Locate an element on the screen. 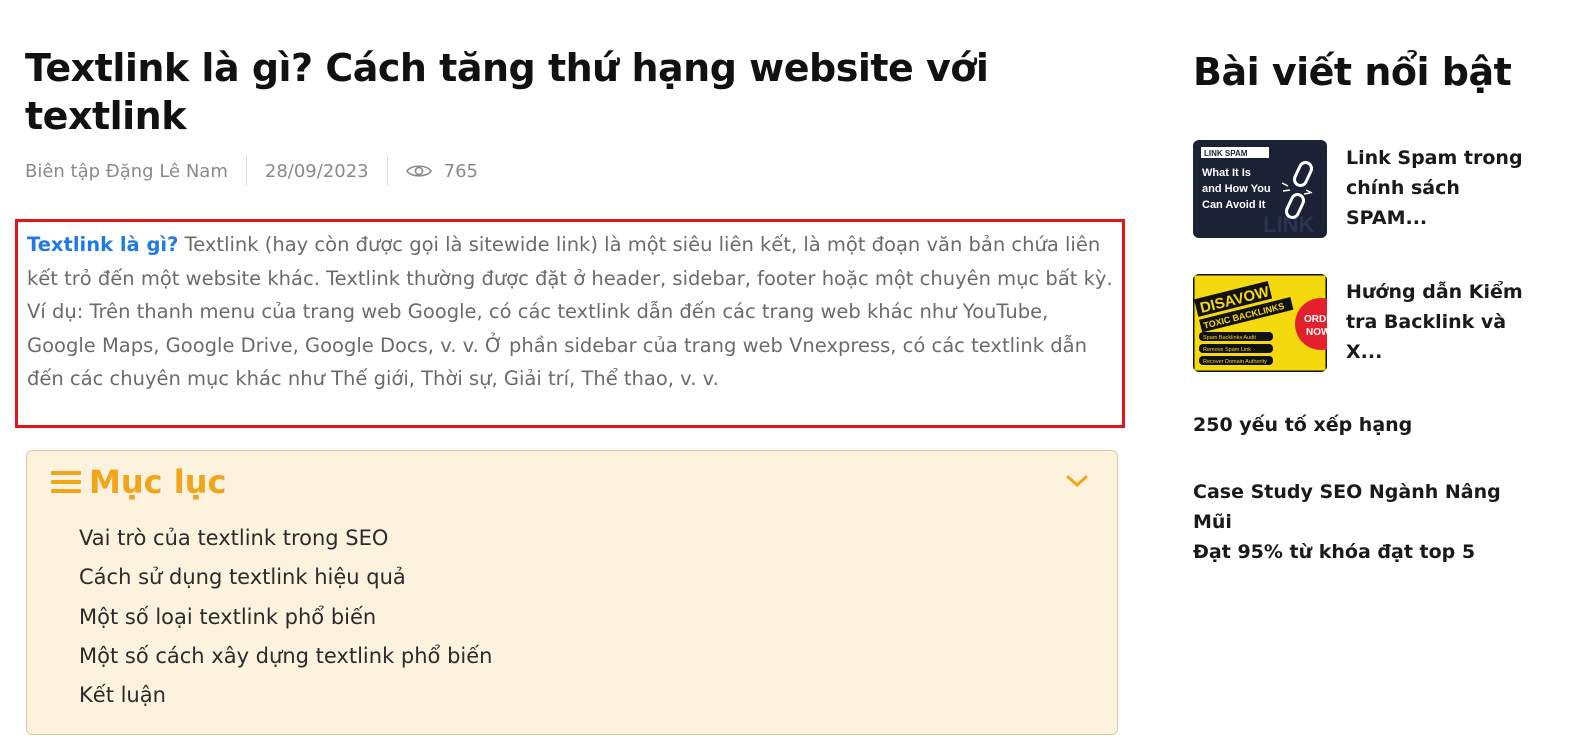  post-title-line: Case Study SEO Ngành Nâng Mũi is located at coordinates (1347, 507).